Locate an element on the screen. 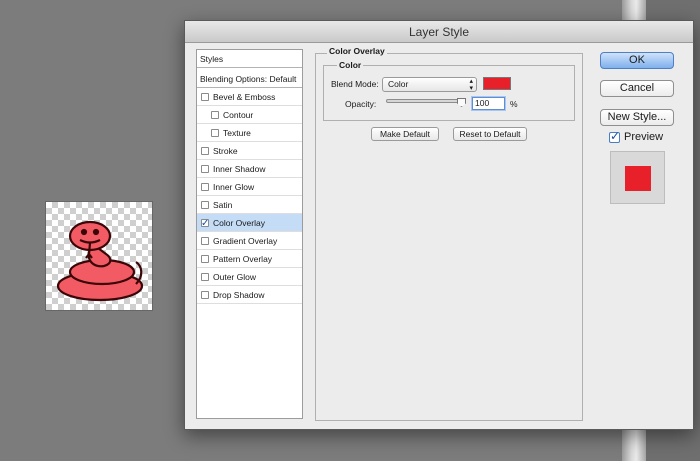 This screenshot has height=461, width=700. style-item-drop-shadow: Drop Shadow is located at coordinates (249, 295).